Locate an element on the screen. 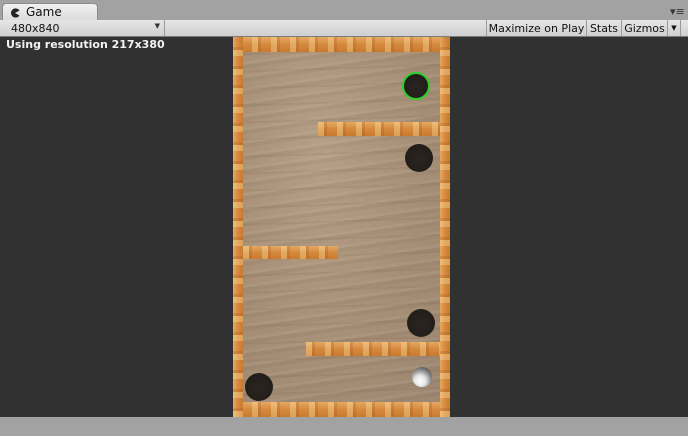 The width and height of the screenshot is (688, 436). maximize-on-play-button: Maximize on Play is located at coordinates (536, 28).